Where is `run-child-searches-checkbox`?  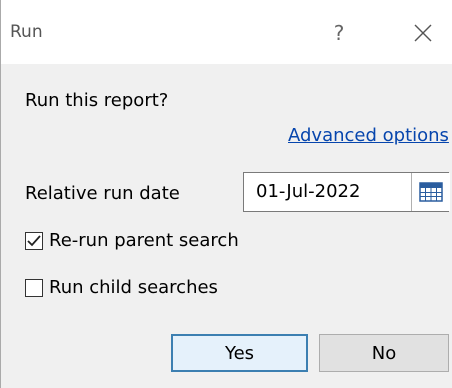 run-child-searches-checkbox is located at coordinates (34, 287).